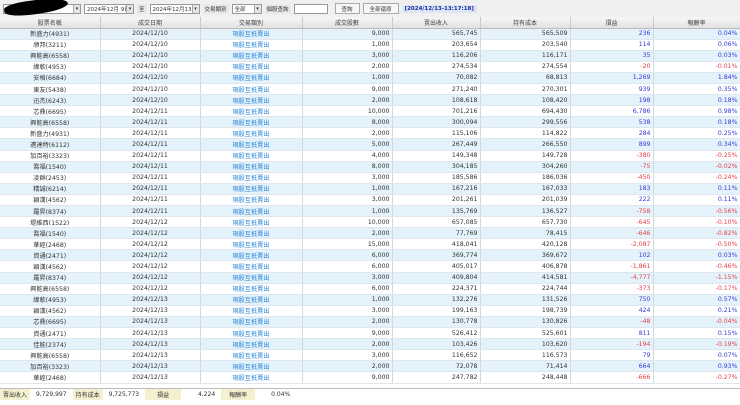 The height and width of the screenshot is (405, 740). Describe the element at coordinates (380, 8) in the screenshot. I see `reset-all-button: 全部還原` at that location.